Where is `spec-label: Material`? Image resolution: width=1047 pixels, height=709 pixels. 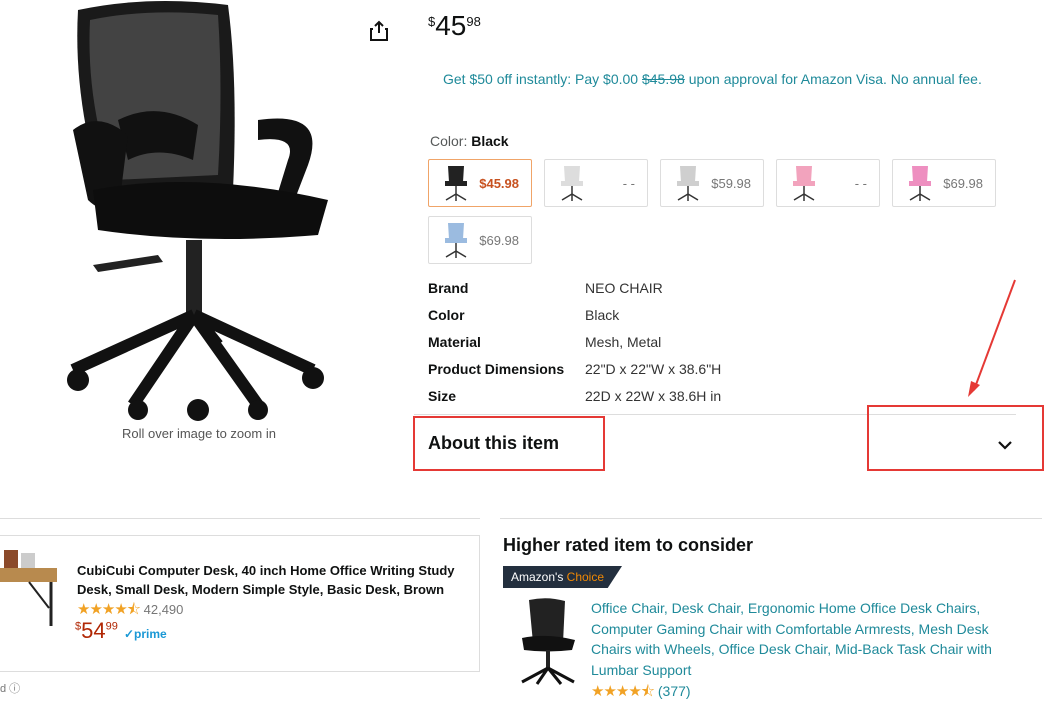
spec-label: Material is located at coordinates (454, 342).